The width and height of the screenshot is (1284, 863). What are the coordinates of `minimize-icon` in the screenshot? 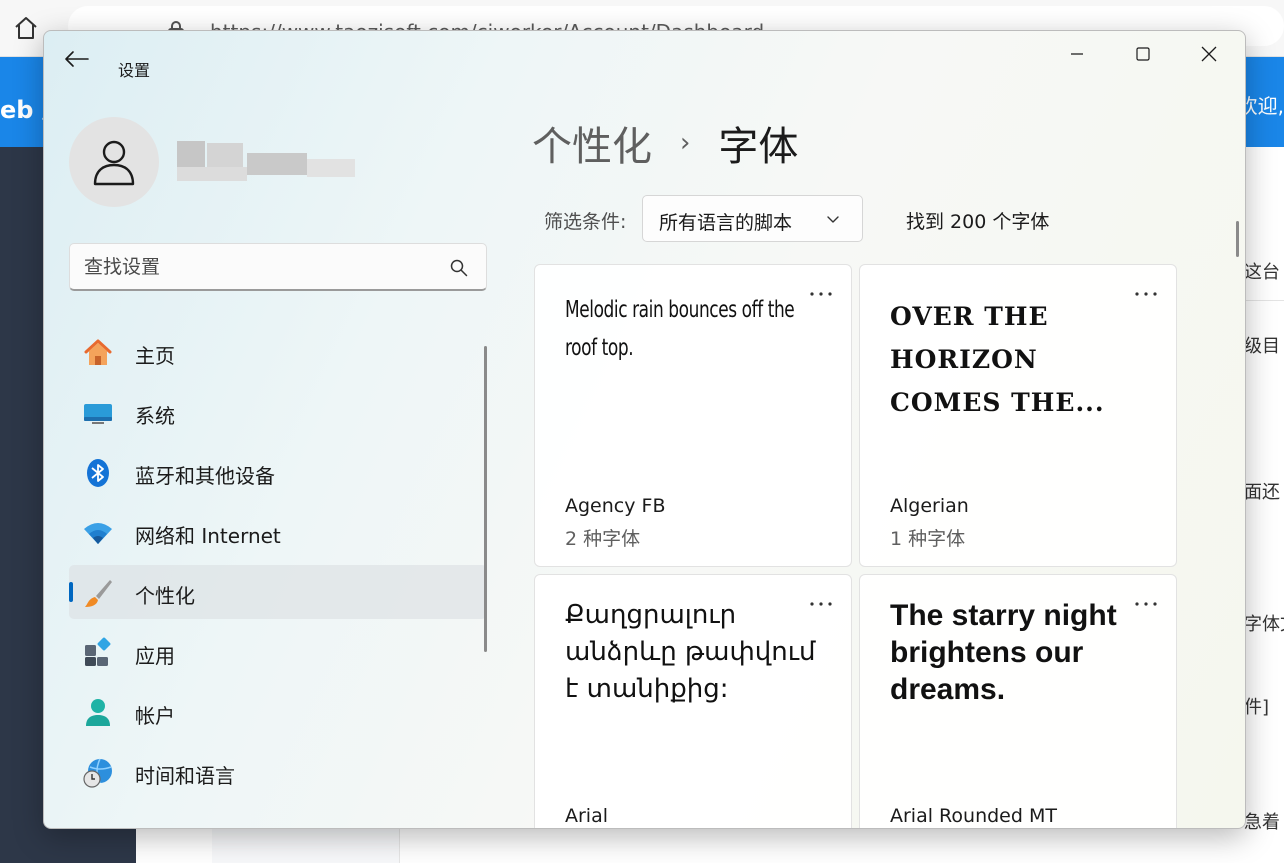 It's located at (1077, 54).